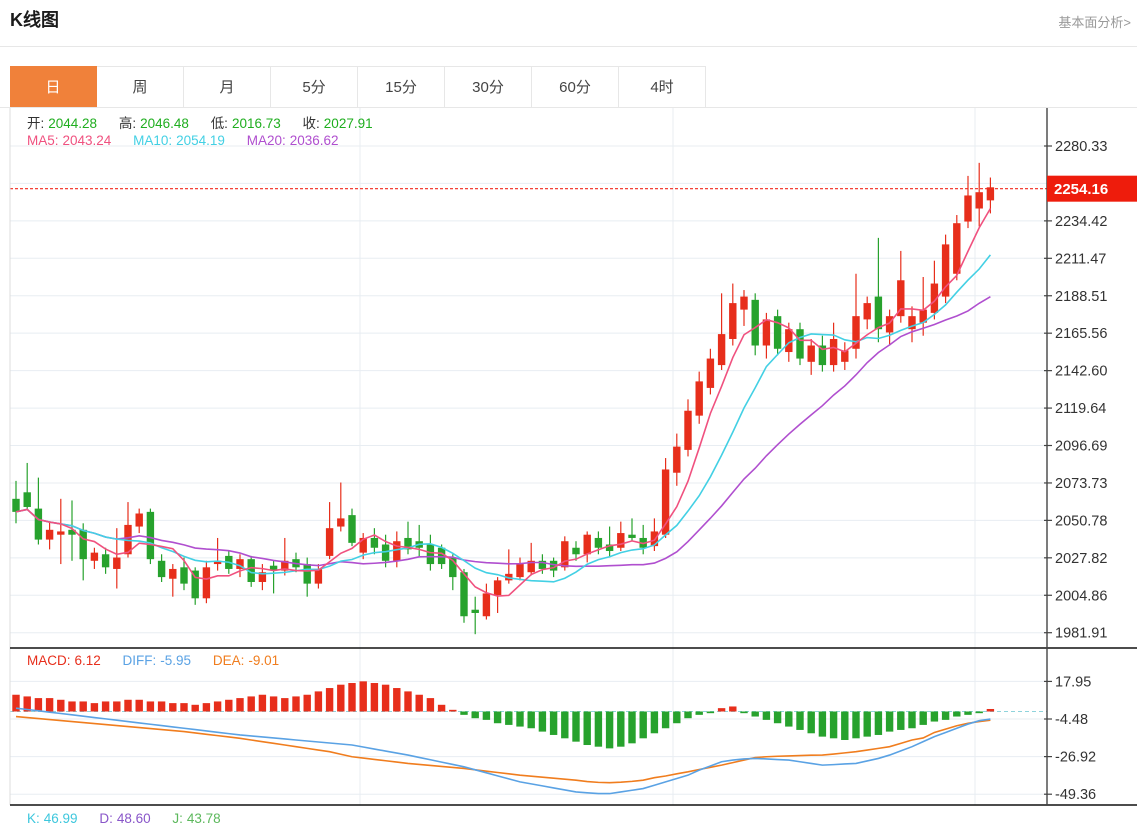 The width and height of the screenshot is (1137, 836). Describe the element at coordinates (311, 123) in the screenshot. I see `close-label: 收:` at that location.